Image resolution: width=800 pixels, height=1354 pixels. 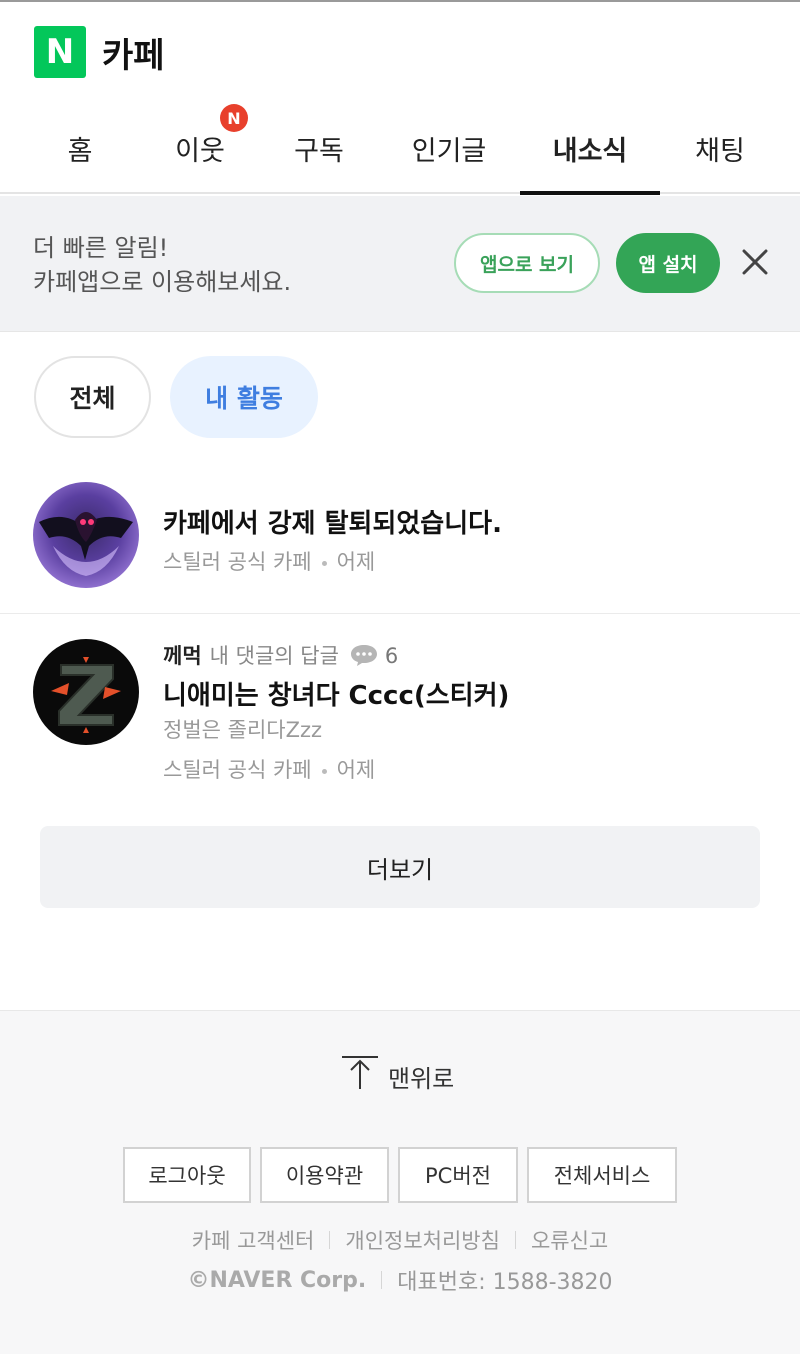 I want to click on reply-header: 께먹 내 댓글의 답글 6, so click(x=280, y=655).